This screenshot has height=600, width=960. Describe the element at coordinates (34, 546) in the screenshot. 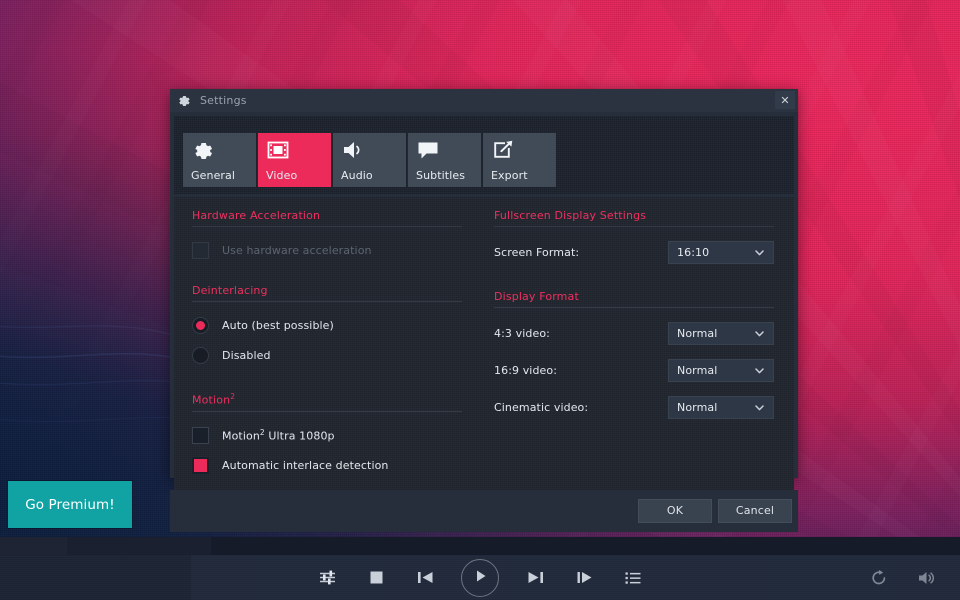

I see `seek-played` at that location.